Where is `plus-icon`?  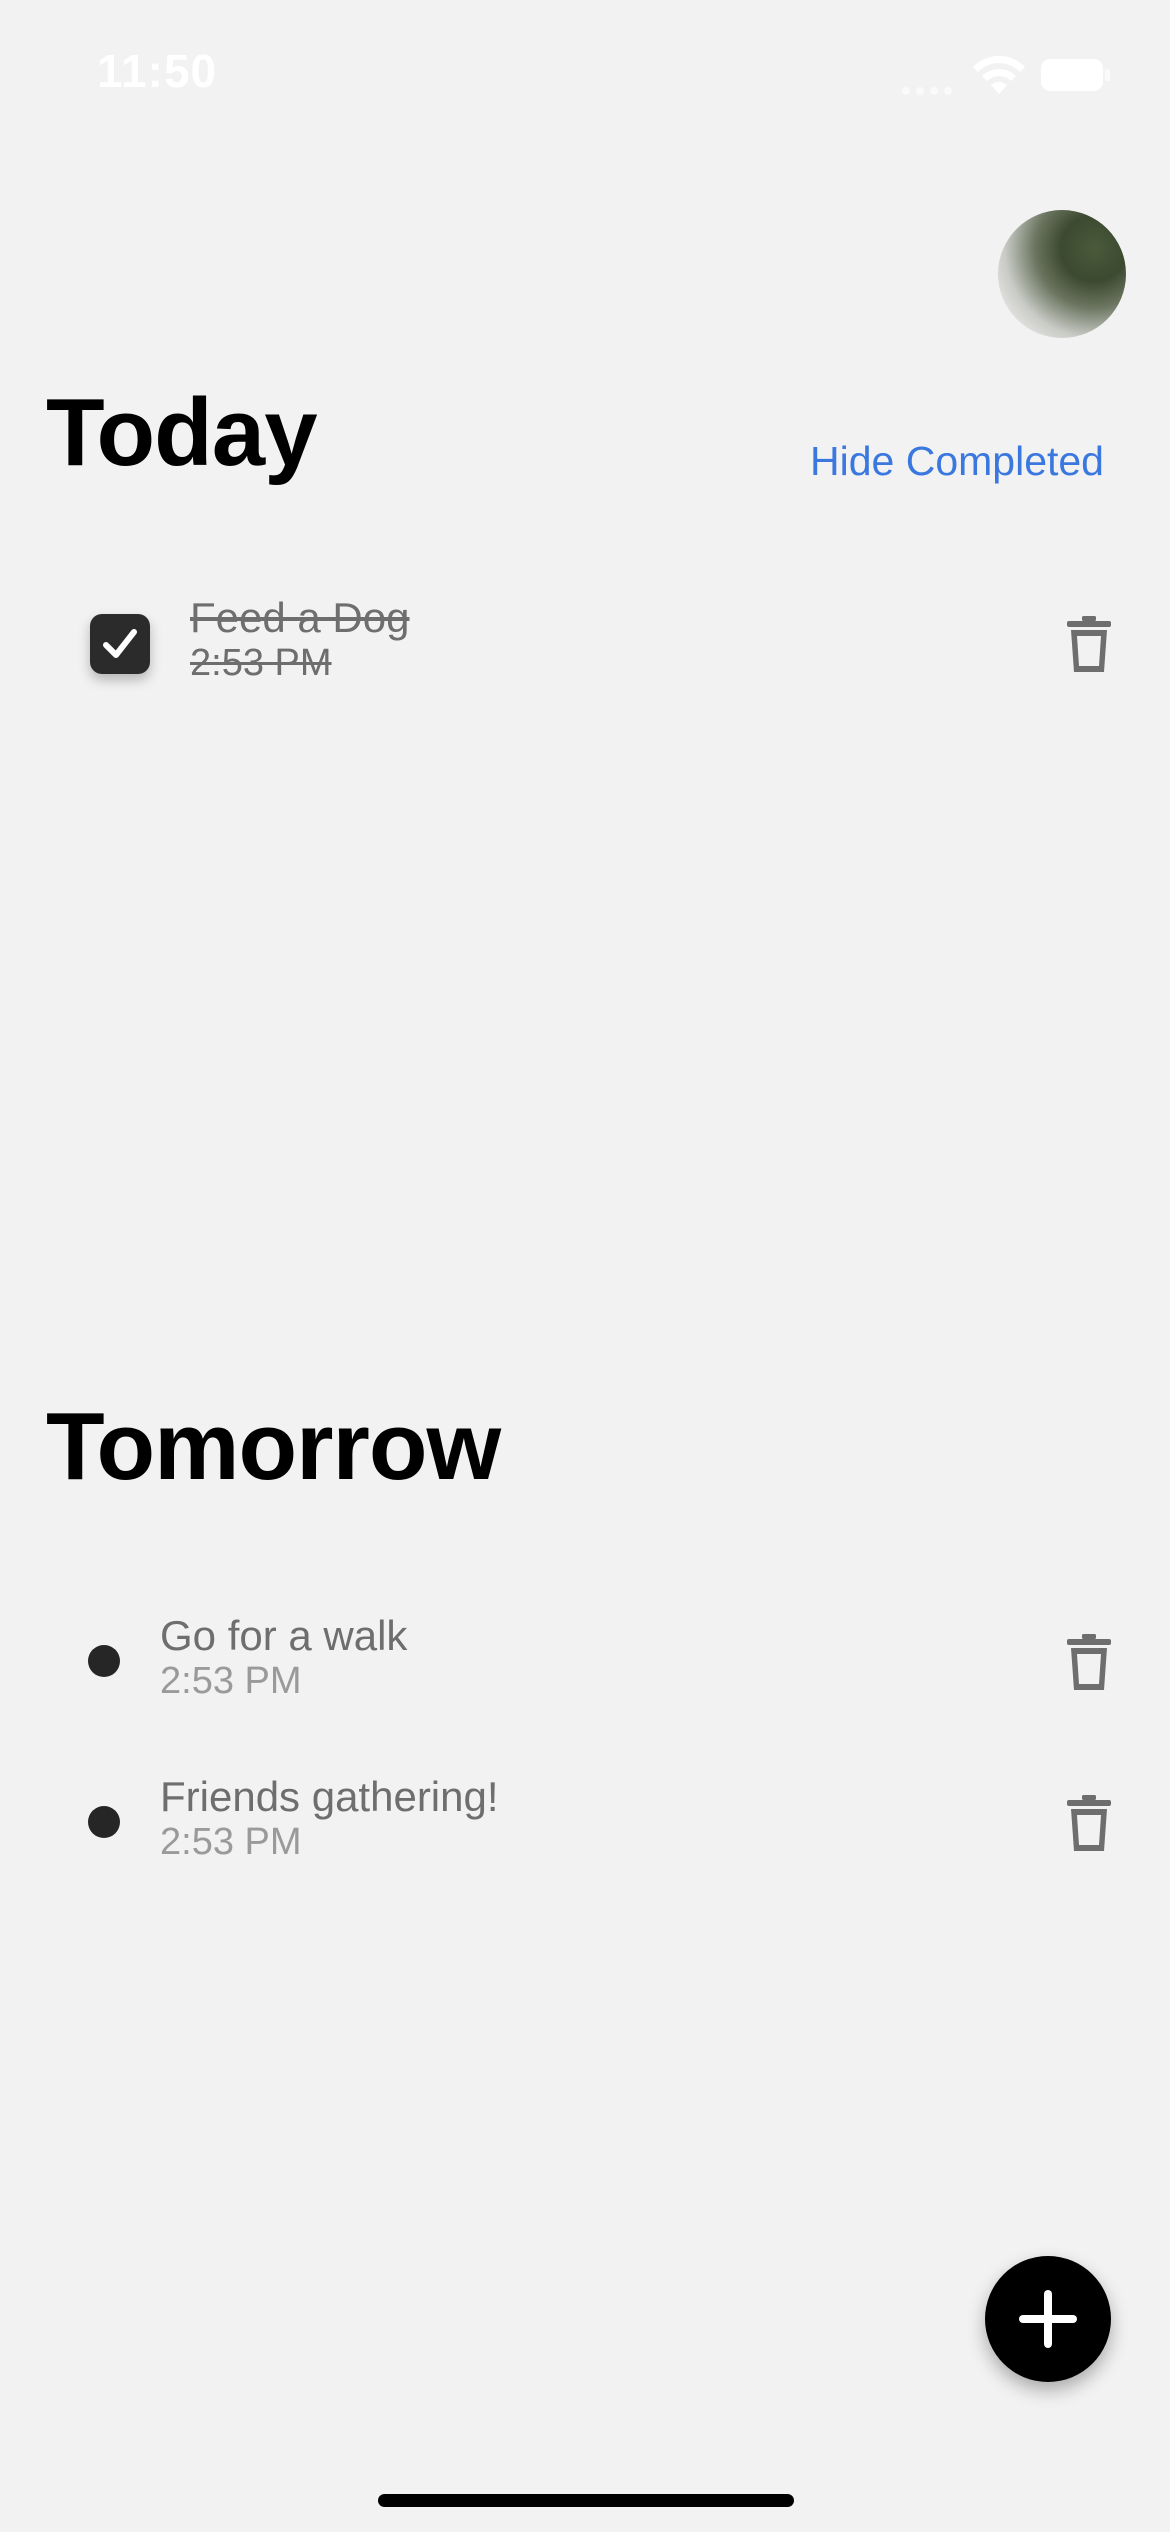
plus-icon is located at coordinates (1048, 2319).